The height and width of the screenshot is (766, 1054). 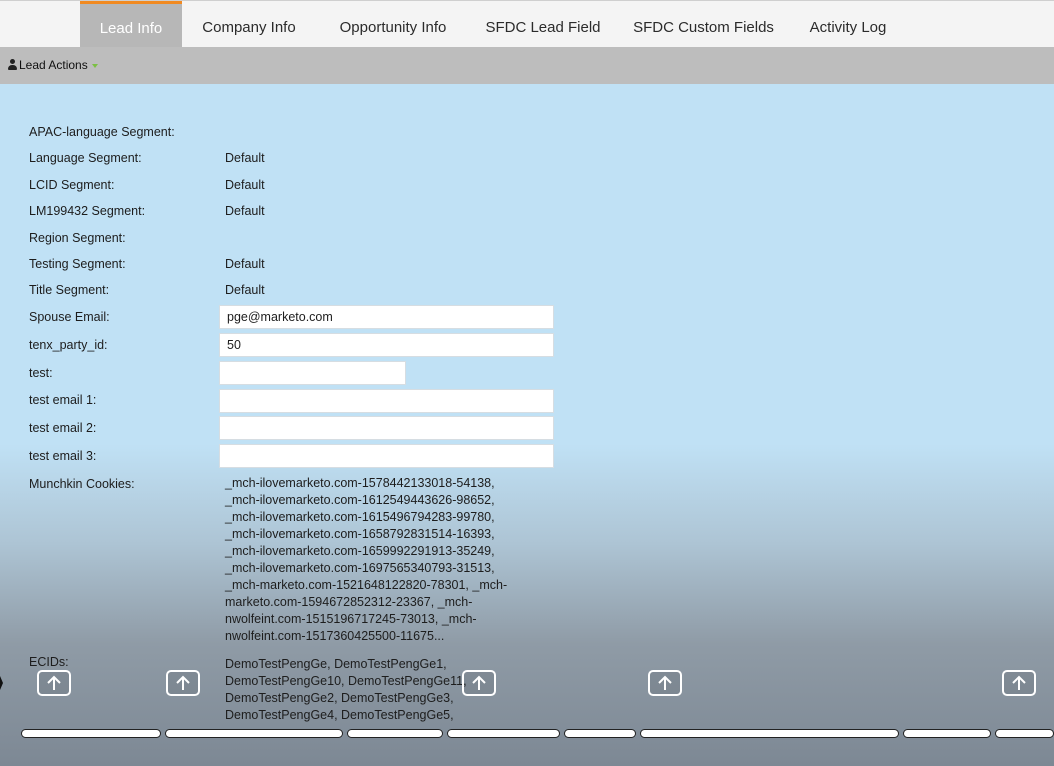 What do you see at coordinates (527, 65) in the screenshot?
I see `action-bar: Lead Actions` at bounding box center [527, 65].